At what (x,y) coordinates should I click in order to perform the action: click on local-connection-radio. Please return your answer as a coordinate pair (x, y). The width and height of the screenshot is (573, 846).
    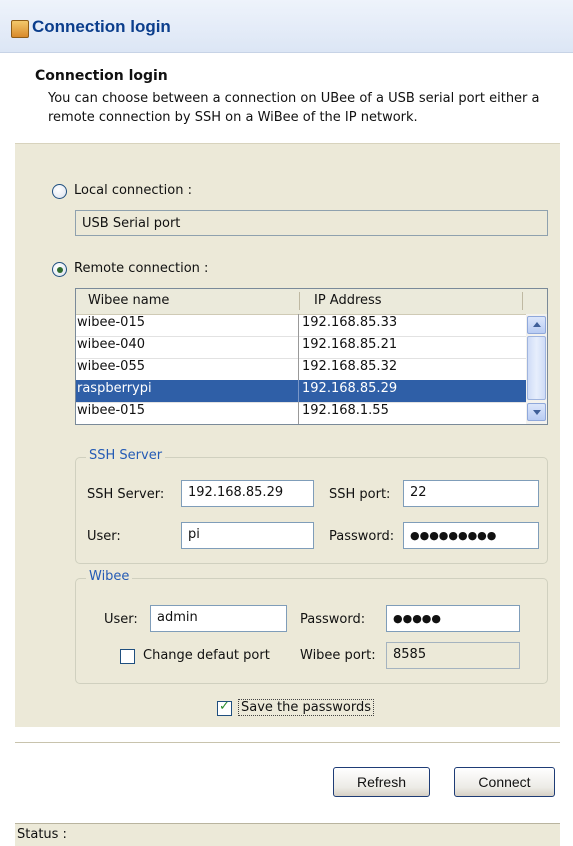
    Looking at the image, I should click on (59, 191).